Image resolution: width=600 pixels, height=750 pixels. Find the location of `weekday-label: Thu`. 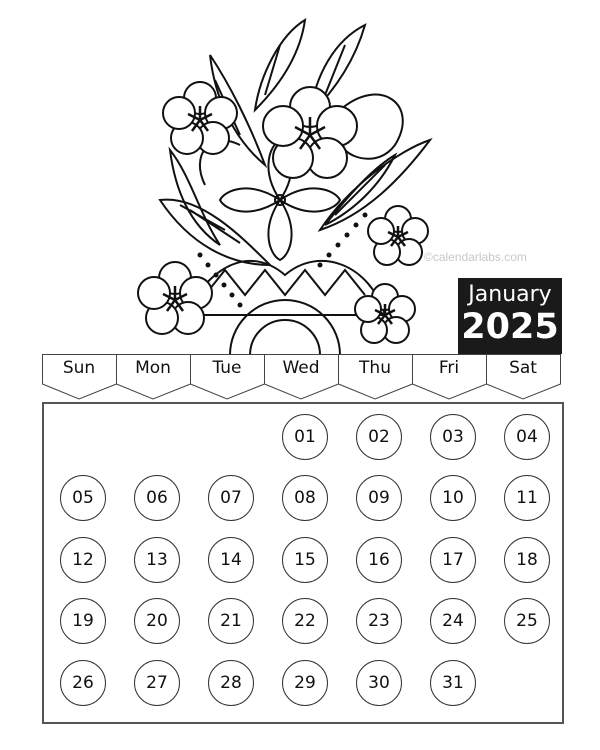

weekday-label: Thu is located at coordinates (375, 368).